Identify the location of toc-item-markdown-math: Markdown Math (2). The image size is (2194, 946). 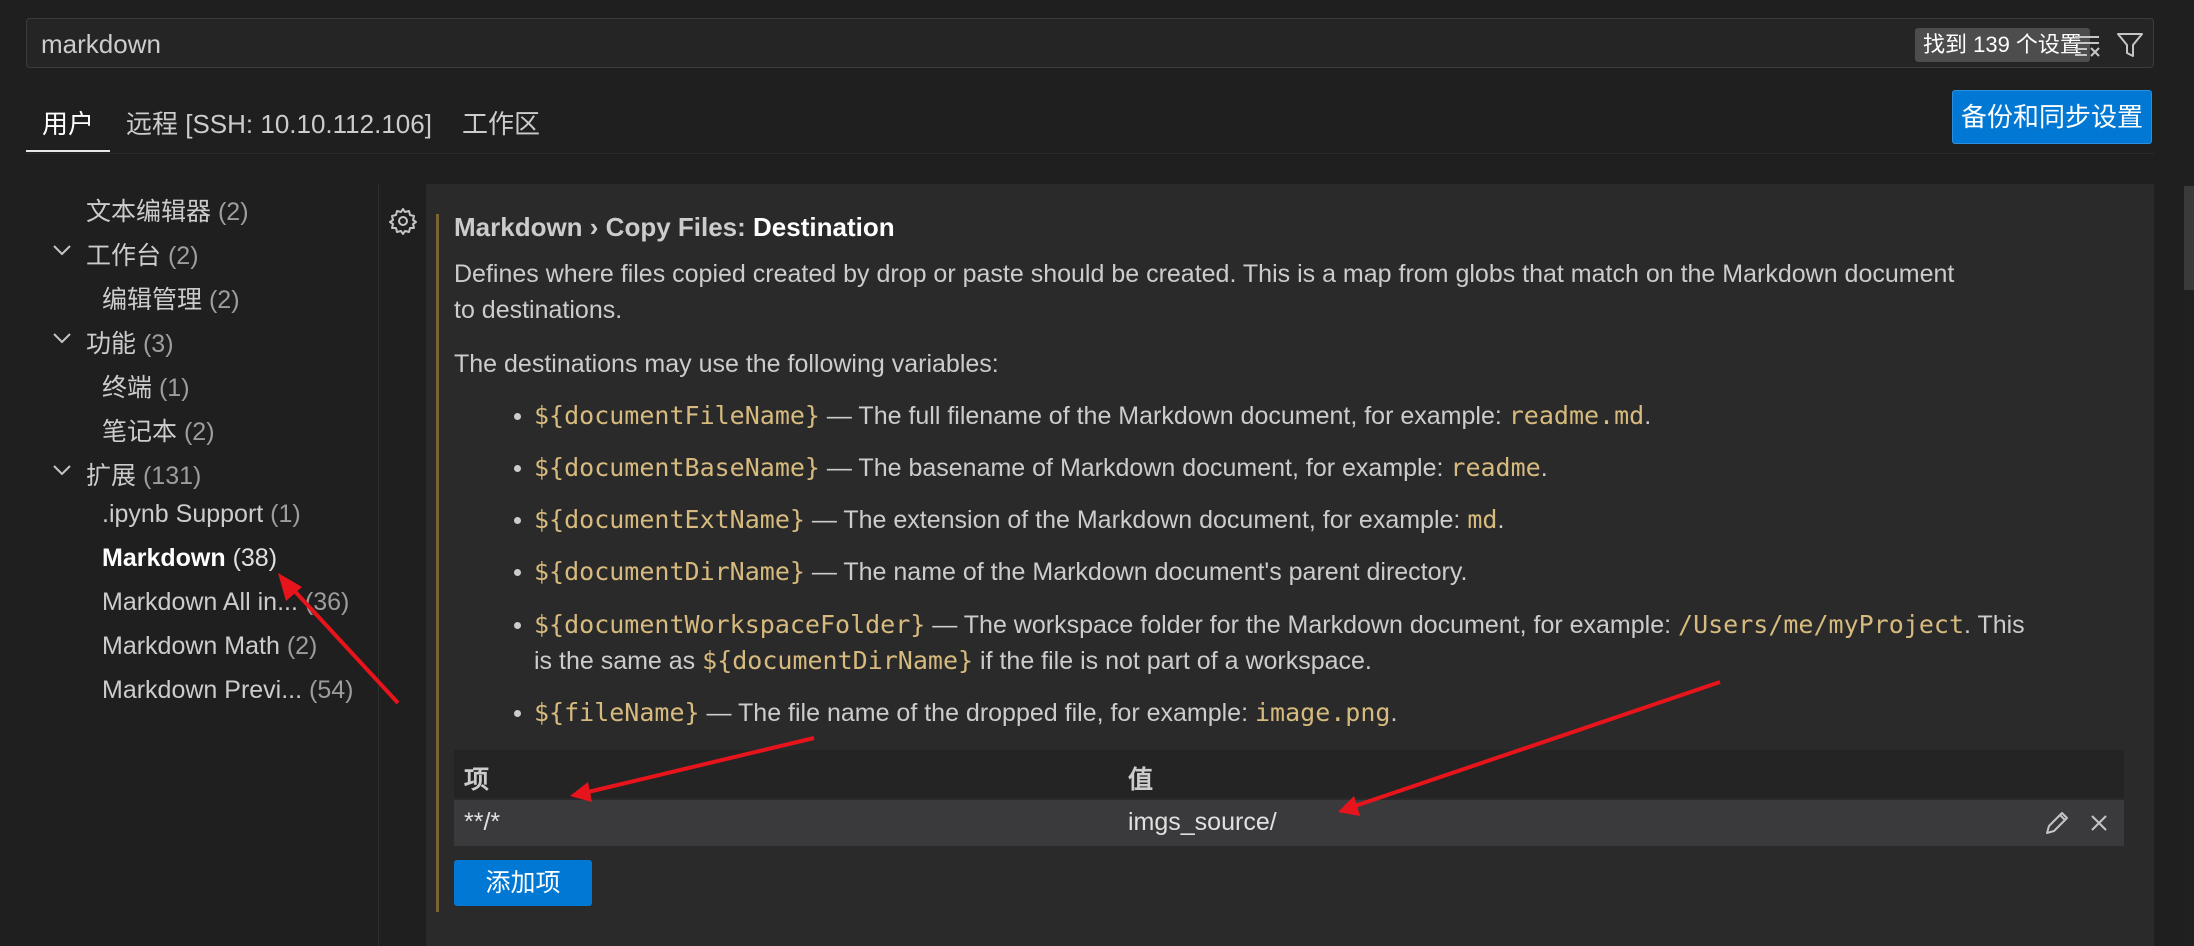
(209, 646).